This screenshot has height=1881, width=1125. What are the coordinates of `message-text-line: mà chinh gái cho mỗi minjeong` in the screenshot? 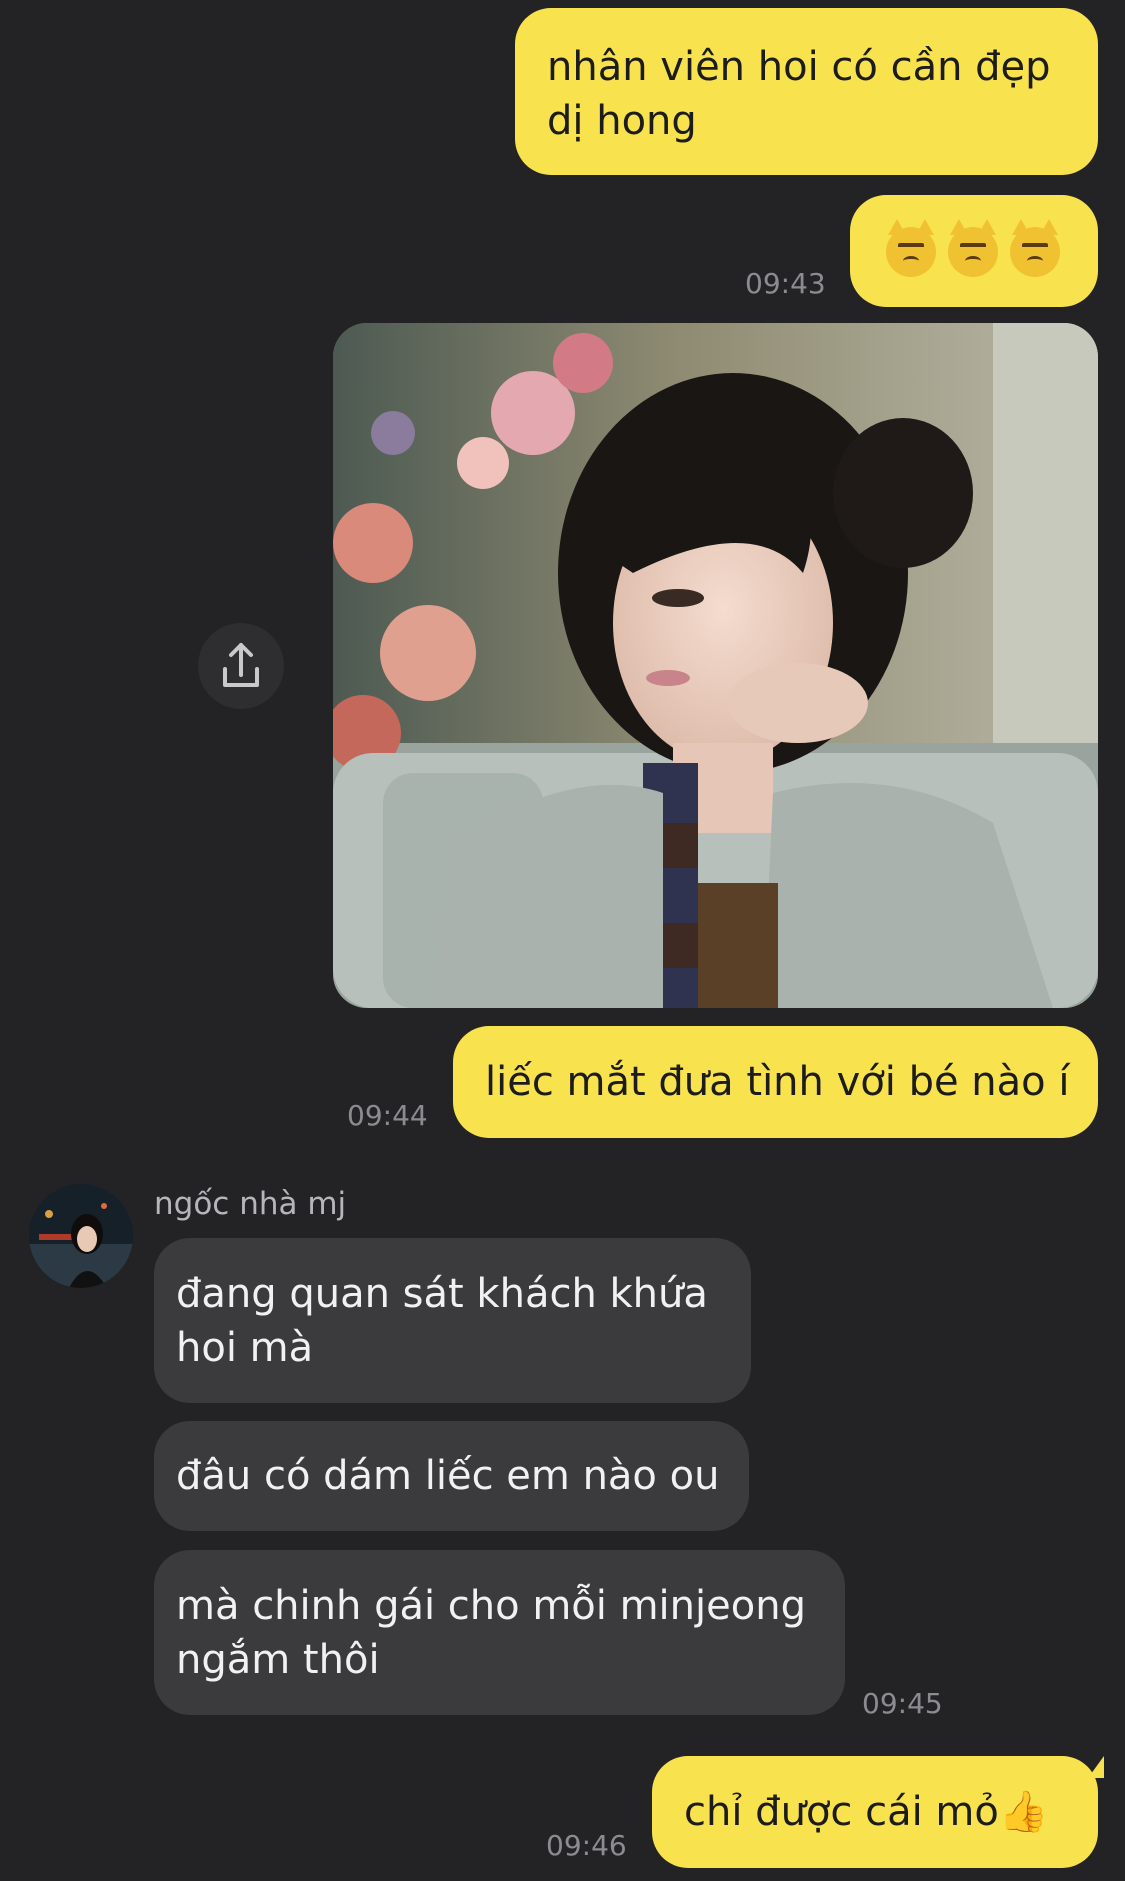 It's located at (491, 1606).